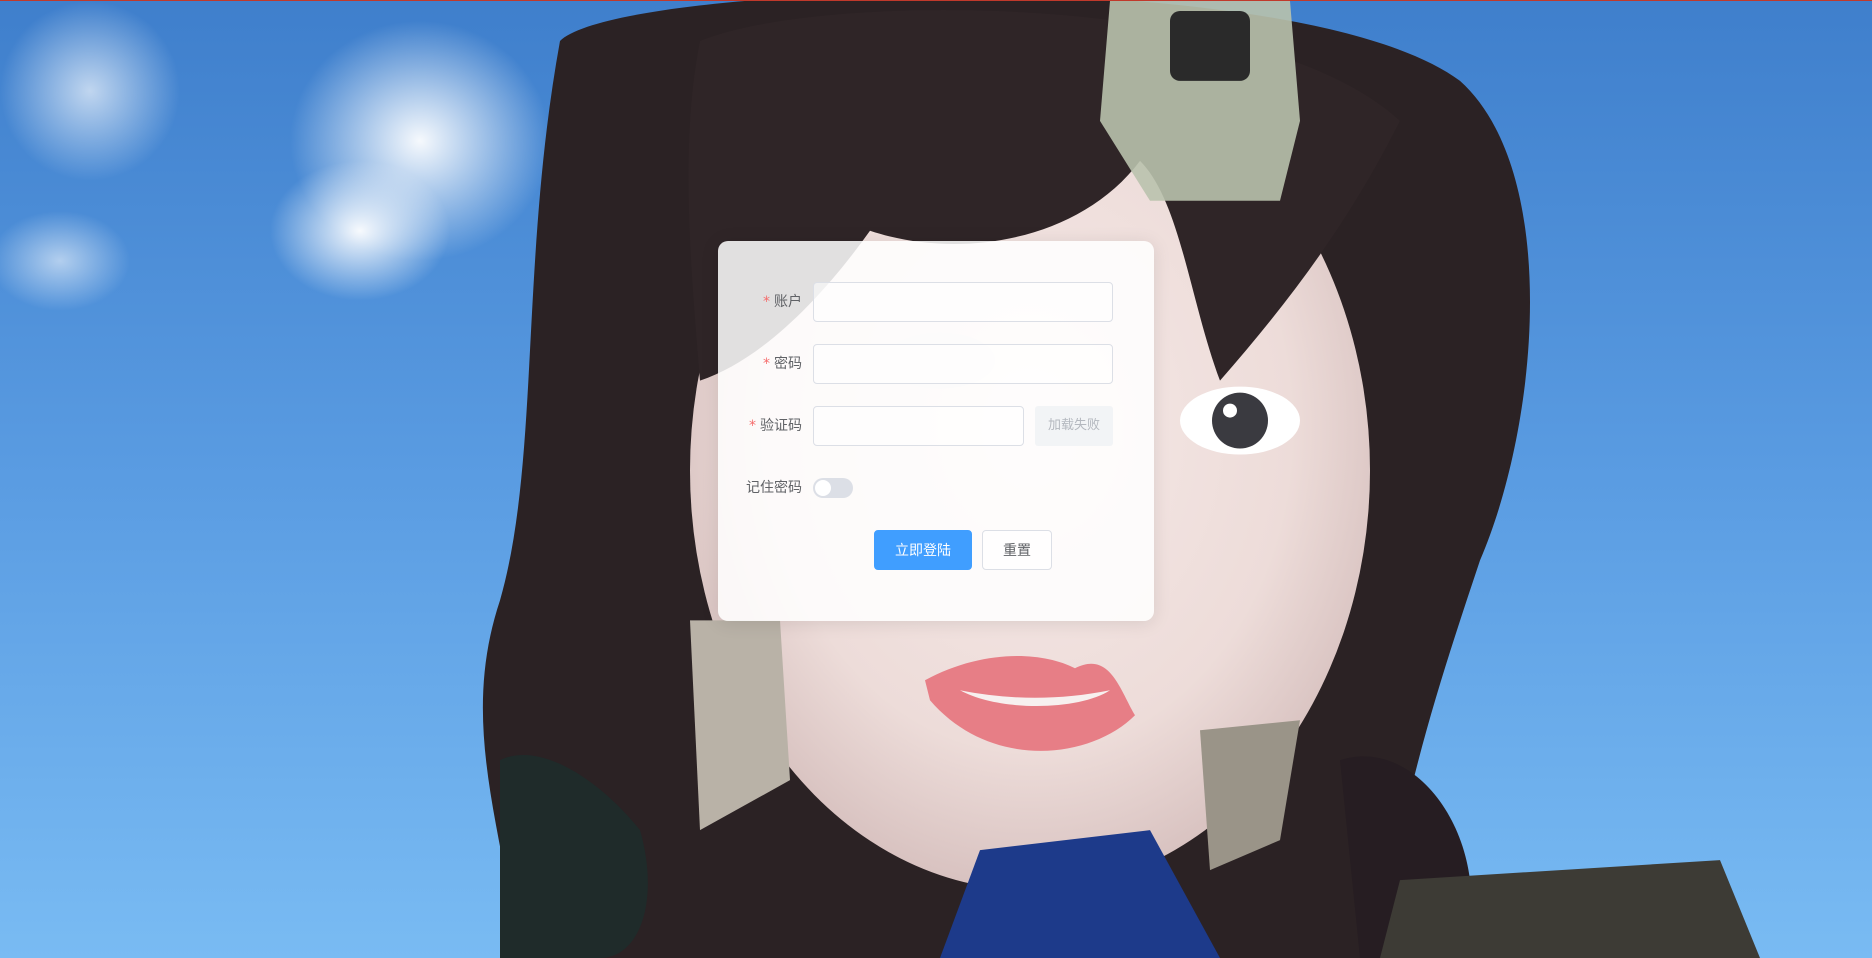 This screenshot has width=1872, height=958. I want to click on password-row: * 密码, so click(936, 364).